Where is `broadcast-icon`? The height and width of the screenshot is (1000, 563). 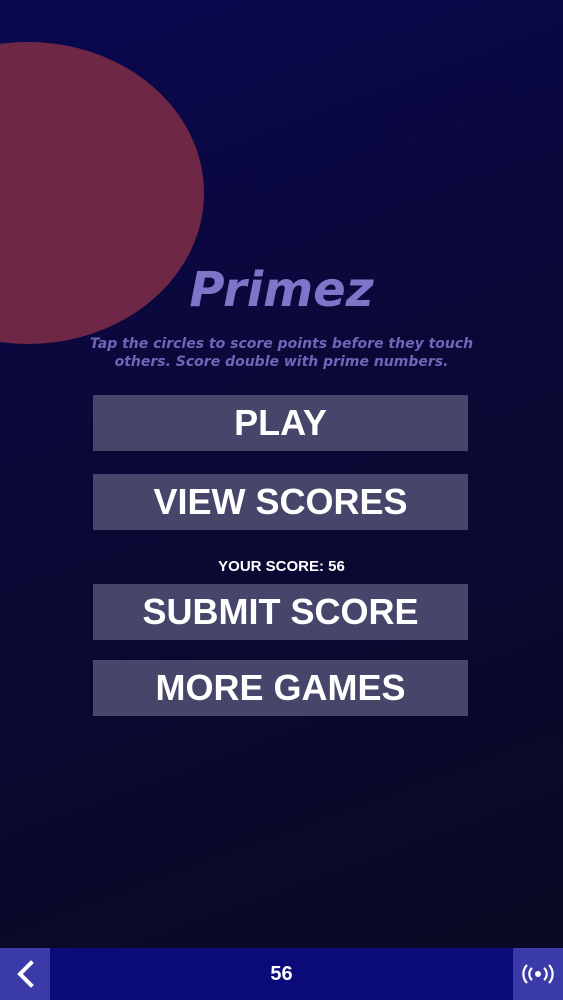 broadcast-icon is located at coordinates (538, 974).